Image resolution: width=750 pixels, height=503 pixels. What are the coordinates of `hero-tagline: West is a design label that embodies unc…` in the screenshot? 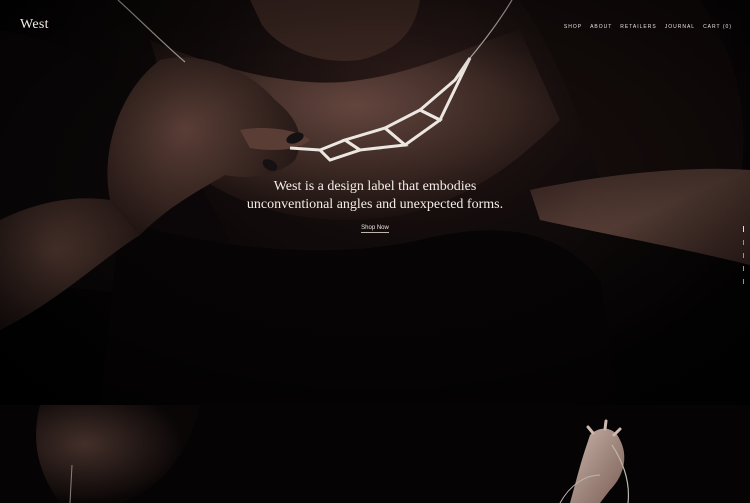 It's located at (375, 196).